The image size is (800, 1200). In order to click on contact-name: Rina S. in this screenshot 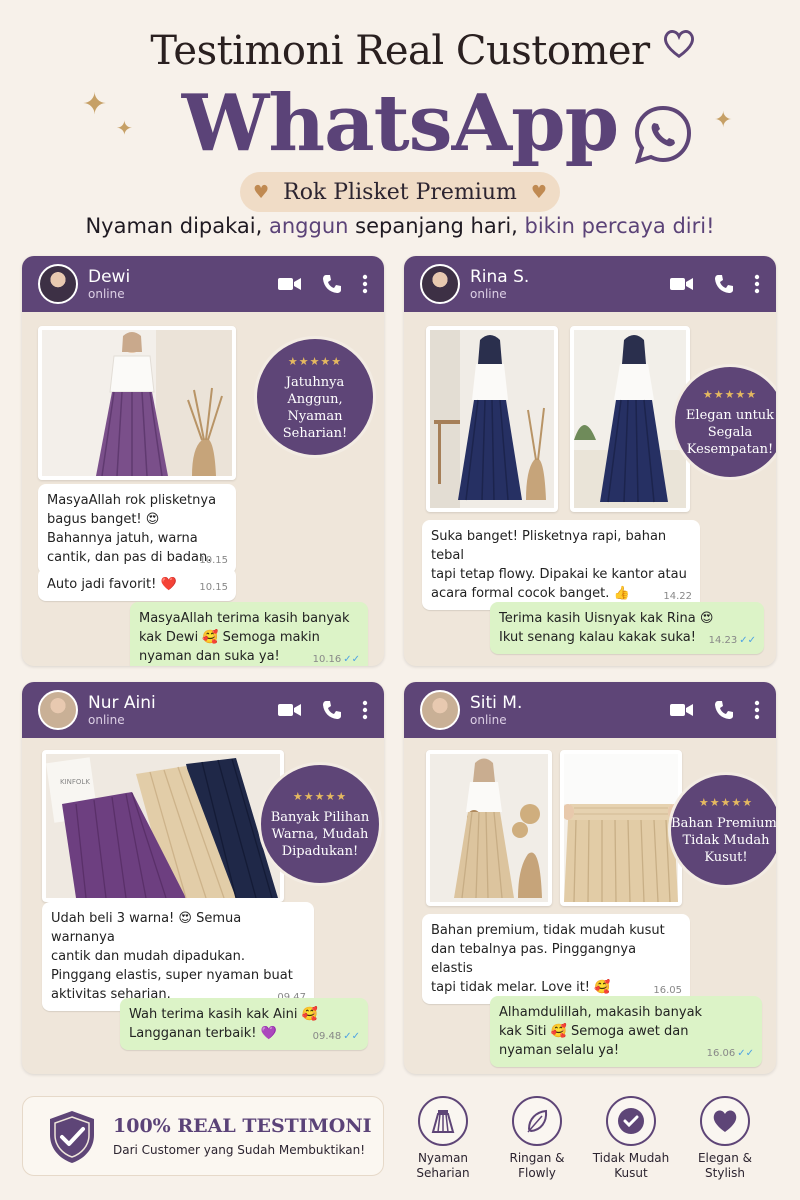, I will do `click(500, 276)`.